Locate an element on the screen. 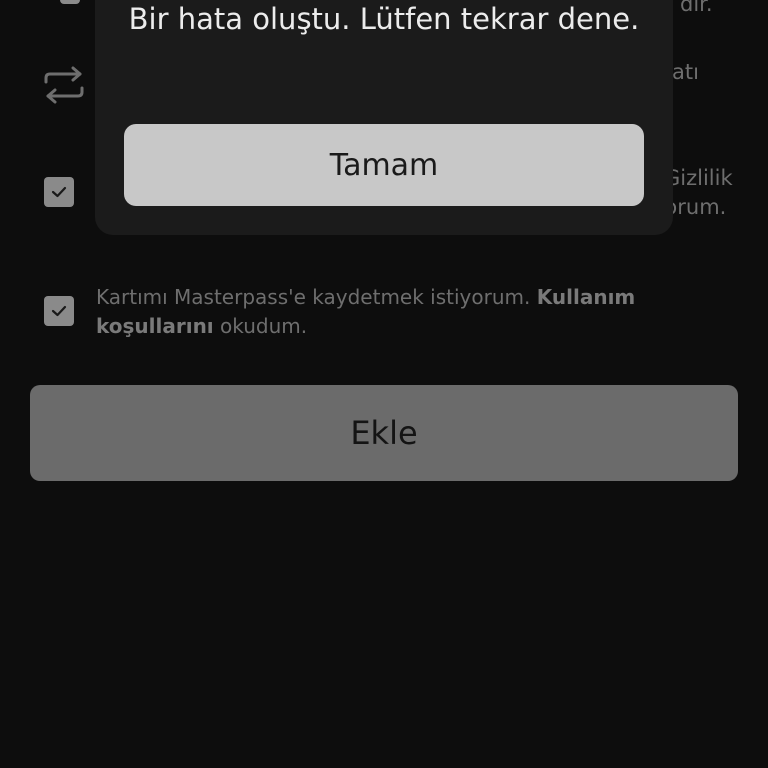 Image resolution: width=768 pixels, height=768 pixels. row2-partial-text: atı is located at coordinates (685, 72).